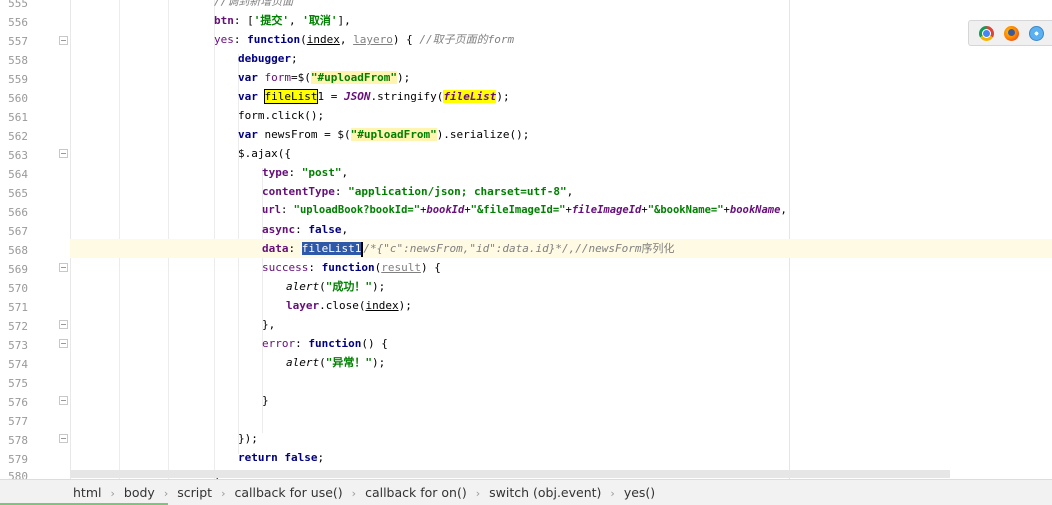 The image size is (1052, 505). Describe the element at coordinates (18, 269) in the screenshot. I see `line-number: 569` at that location.